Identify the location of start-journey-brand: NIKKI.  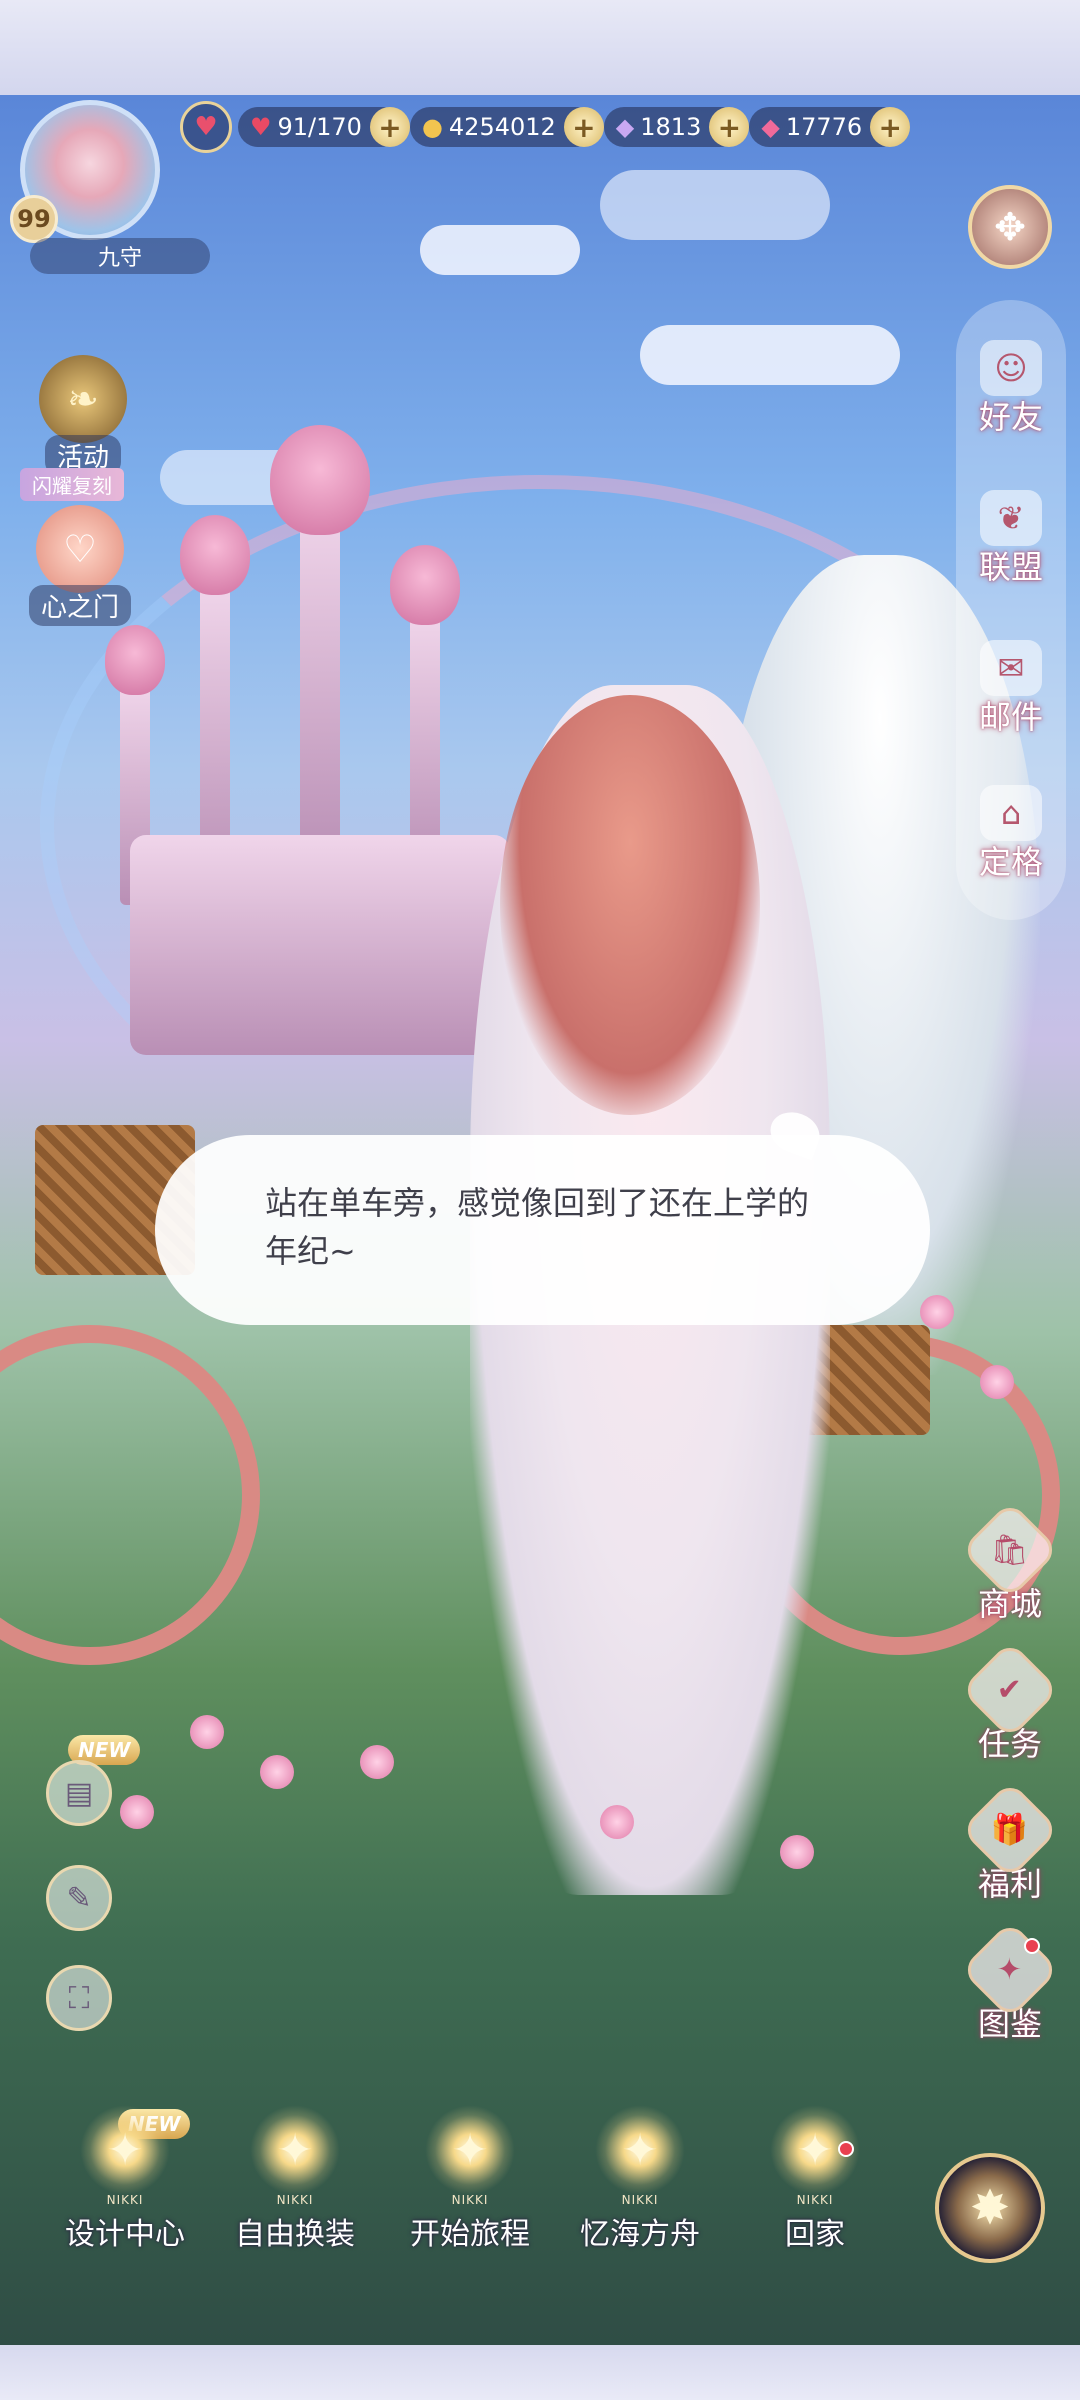
(470, 2200).